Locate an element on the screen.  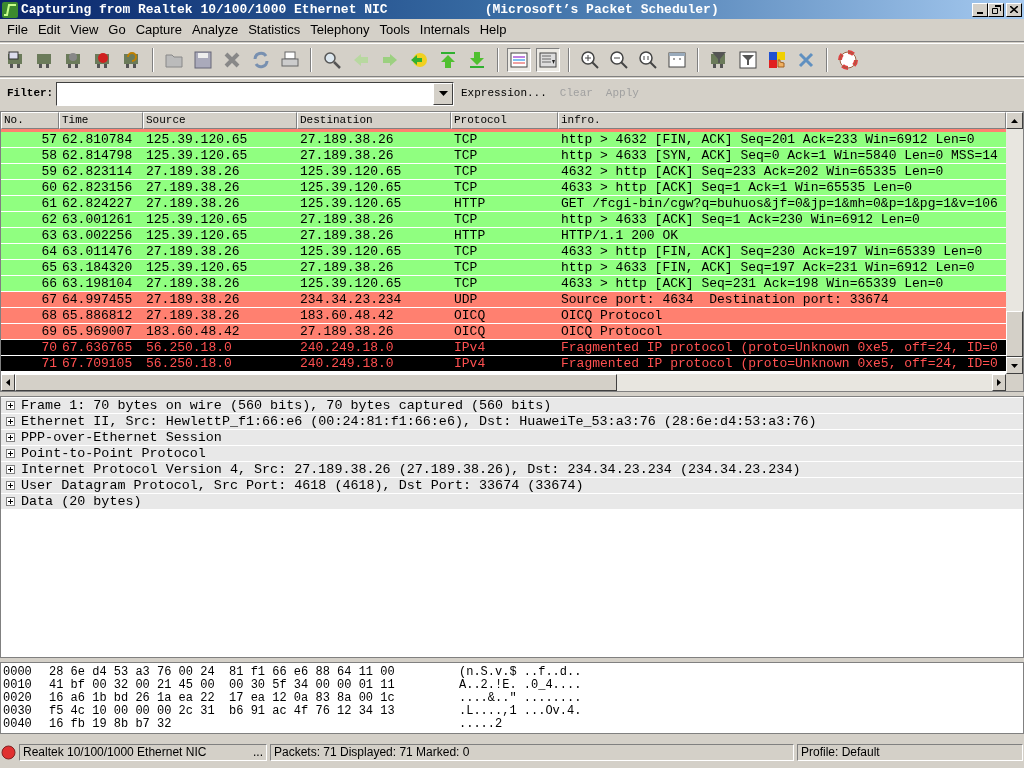
auto-scroll-icon is located at coordinates (548, 60).